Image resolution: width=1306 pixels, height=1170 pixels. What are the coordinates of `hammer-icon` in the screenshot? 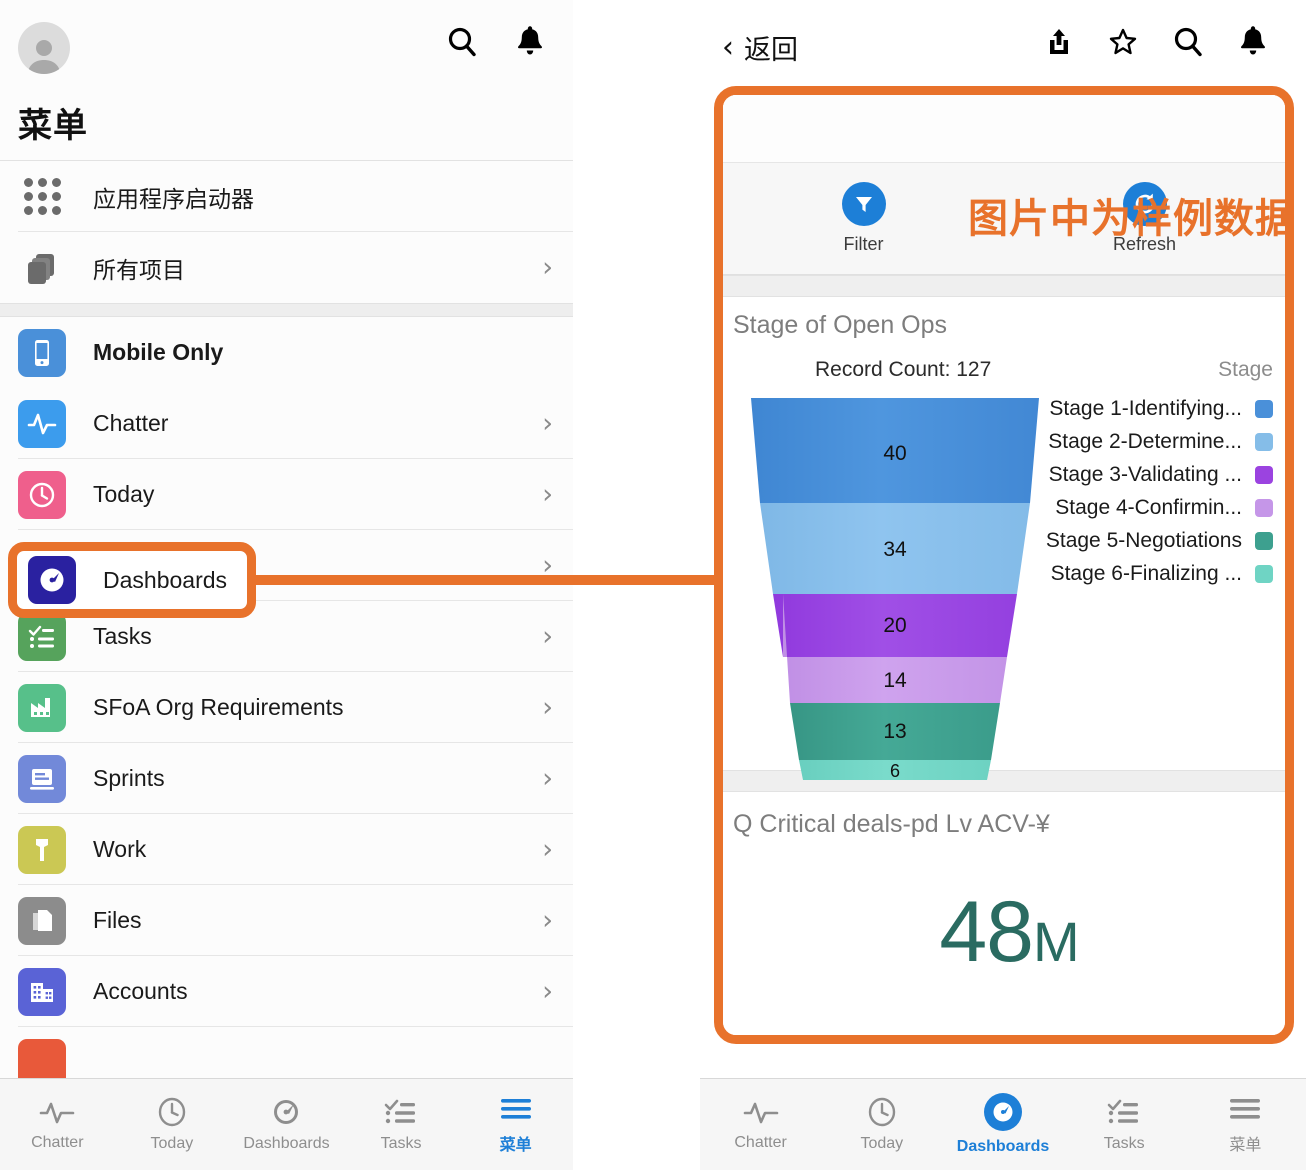 It's located at (42, 849).